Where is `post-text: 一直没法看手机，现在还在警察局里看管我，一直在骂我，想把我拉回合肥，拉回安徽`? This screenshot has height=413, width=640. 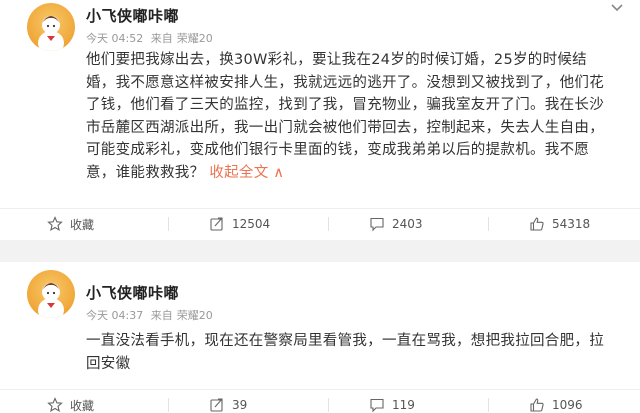 post-text: 一直没法看手机，现在还在警察局里看管我，一直在骂我，想把我拉回合肥，拉回安徽 is located at coordinates (351, 352).